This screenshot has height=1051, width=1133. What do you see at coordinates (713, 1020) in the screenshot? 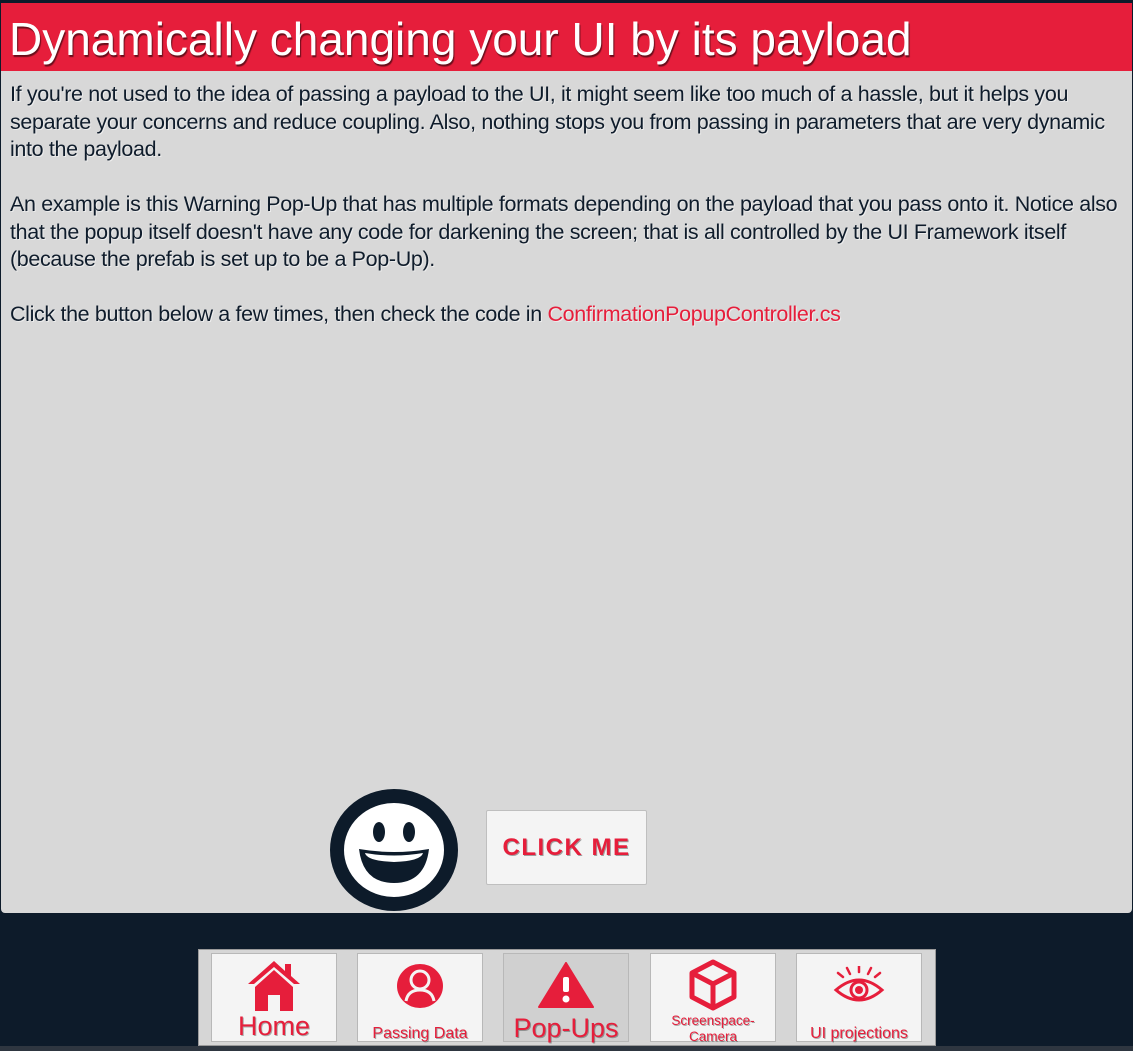
I see `nav-screenspace-label-line1: Screenspace-` at bounding box center [713, 1020].